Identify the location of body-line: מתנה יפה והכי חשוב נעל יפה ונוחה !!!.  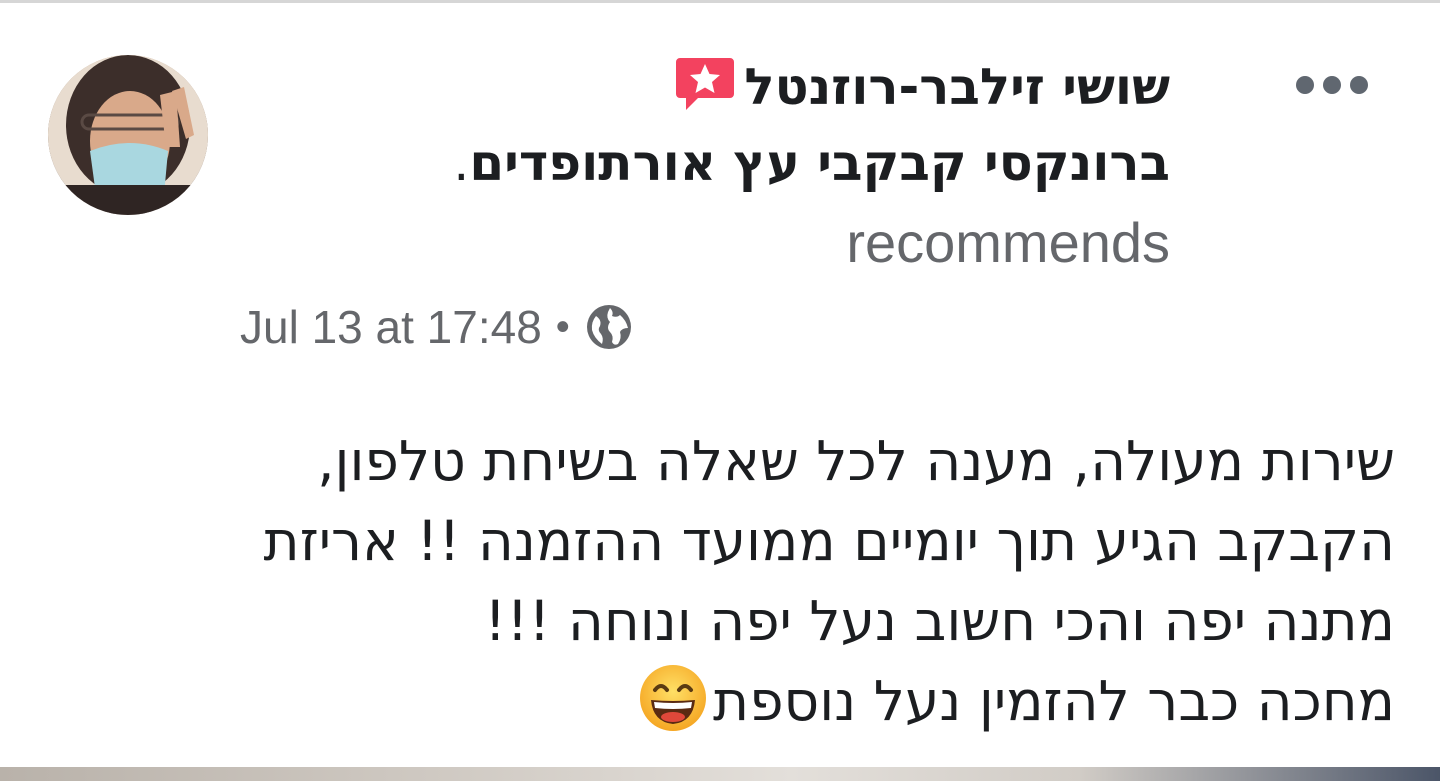
(939, 621).